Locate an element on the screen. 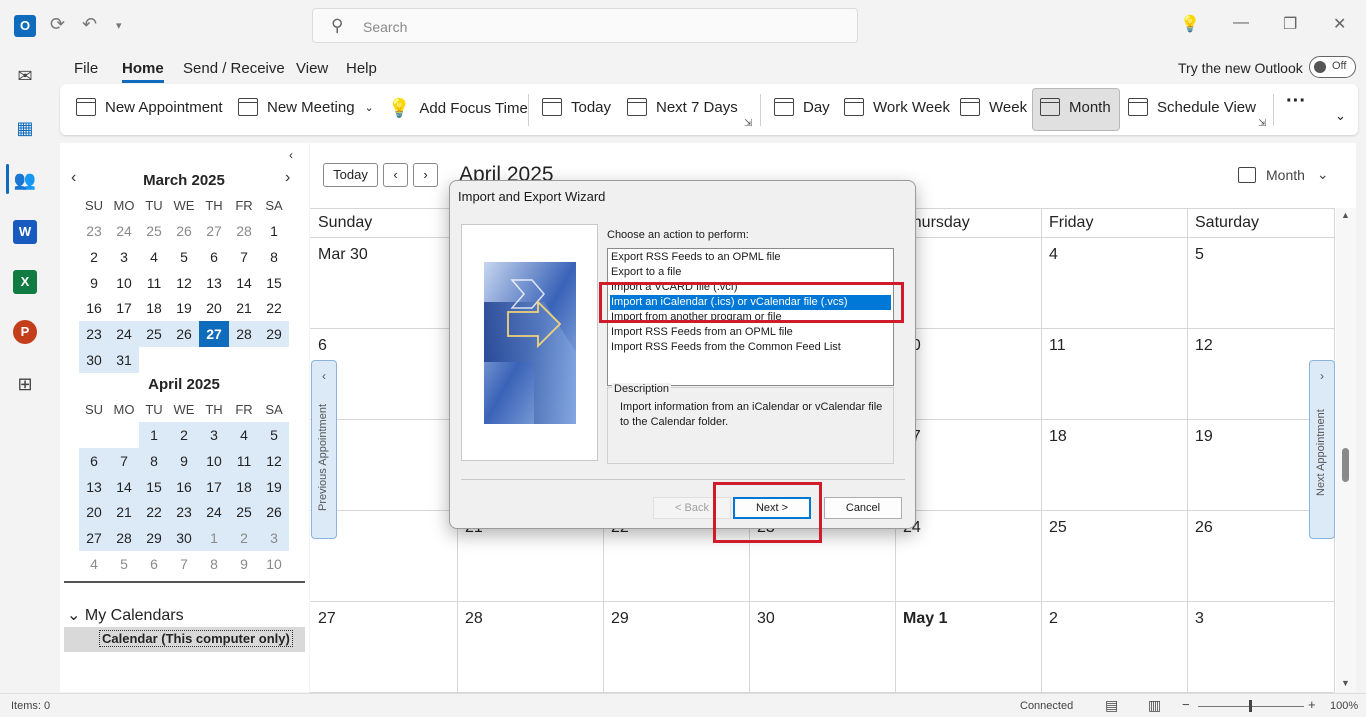 The height and width of the screenshot is (717, 1366). menu-send-receive: Send / Receive is located at coordinates (234, 68).